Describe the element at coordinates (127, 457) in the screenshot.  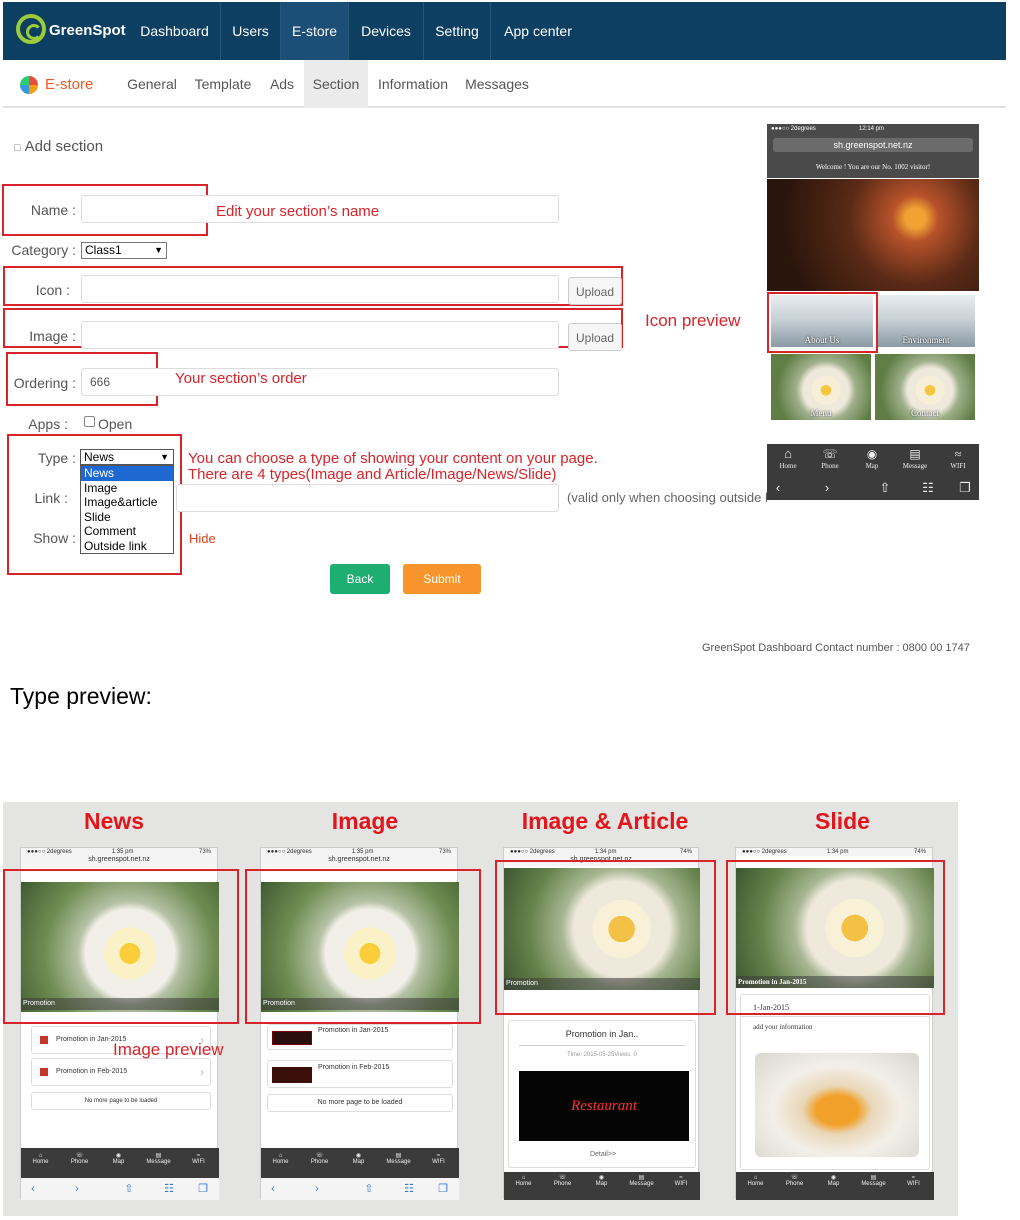
I see `type-select: News ▼` at that location.